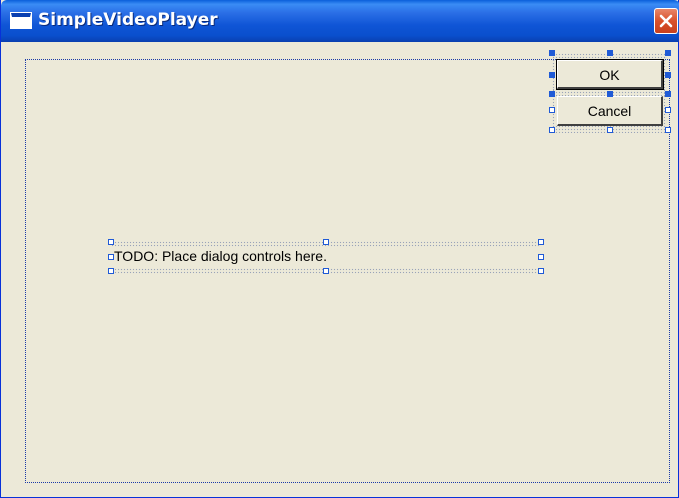 The image size is (679, 498). I want to click on ok-button: OK, so click(610, 74).